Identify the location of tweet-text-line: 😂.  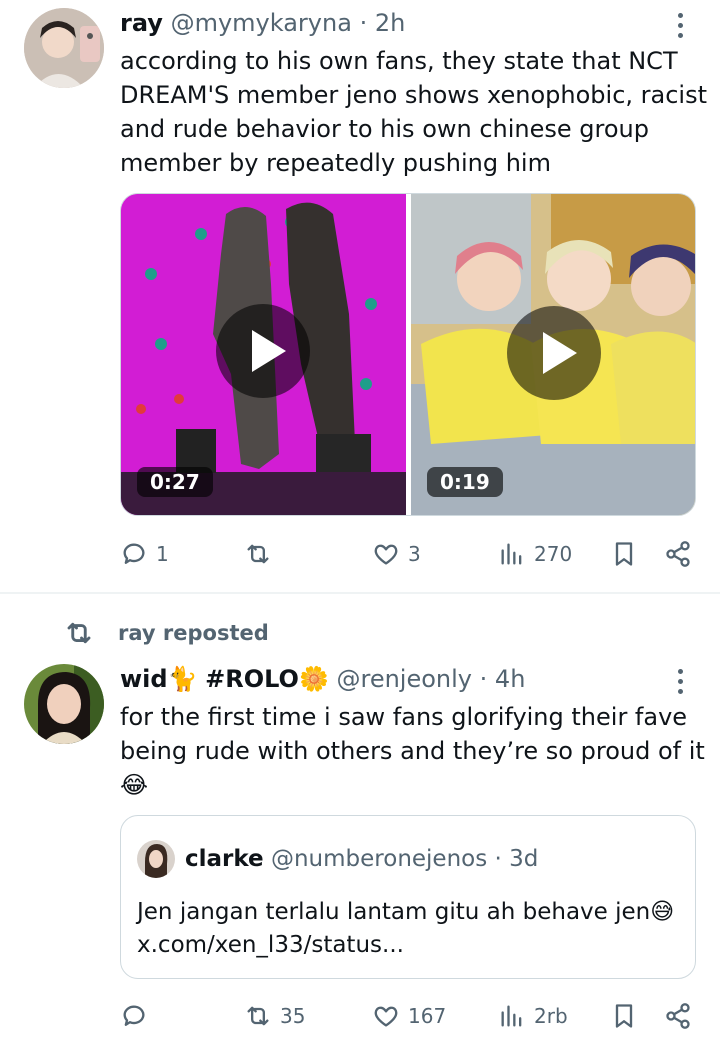
(134, 785).